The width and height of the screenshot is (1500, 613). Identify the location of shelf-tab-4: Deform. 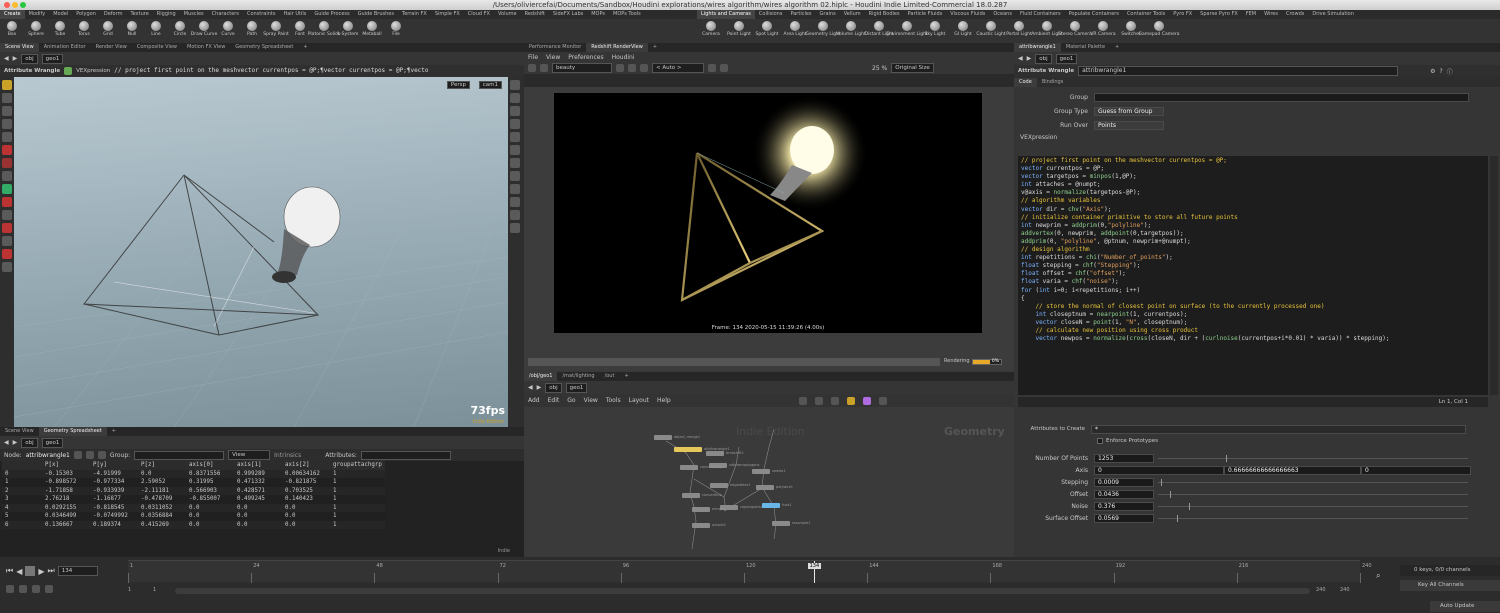
(113, 14).